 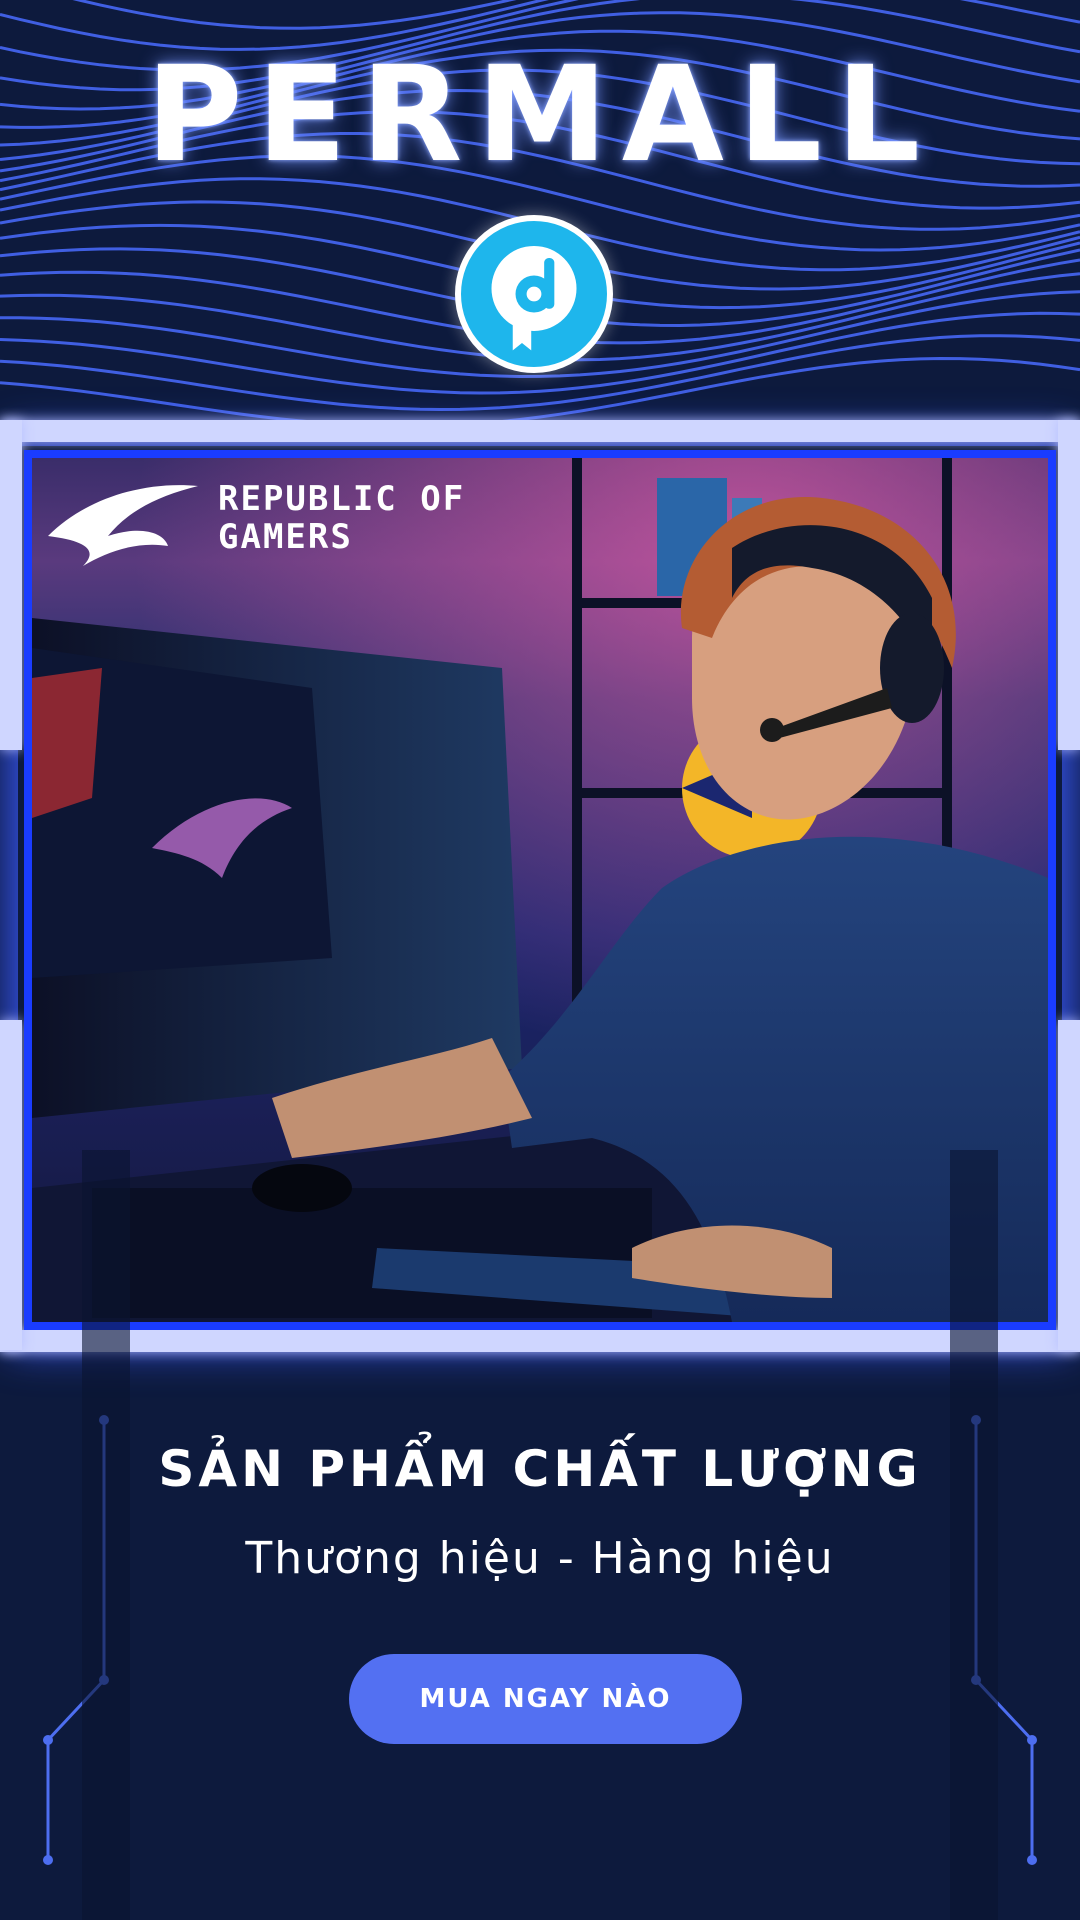 I want to click on rog-logo: REPUBLIC OF GAMERS, so click(x=308, y=531).